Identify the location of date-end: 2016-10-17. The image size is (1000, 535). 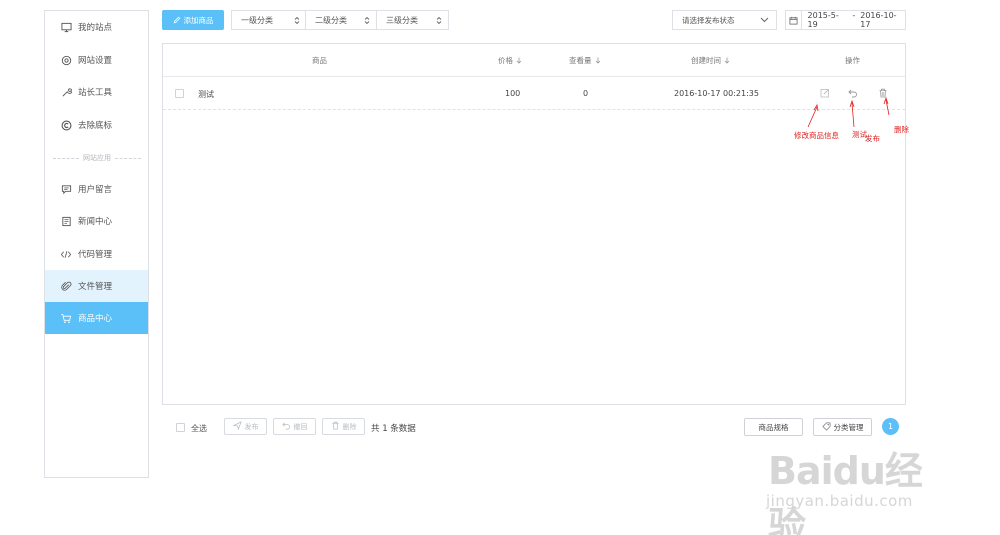
(878, 20).